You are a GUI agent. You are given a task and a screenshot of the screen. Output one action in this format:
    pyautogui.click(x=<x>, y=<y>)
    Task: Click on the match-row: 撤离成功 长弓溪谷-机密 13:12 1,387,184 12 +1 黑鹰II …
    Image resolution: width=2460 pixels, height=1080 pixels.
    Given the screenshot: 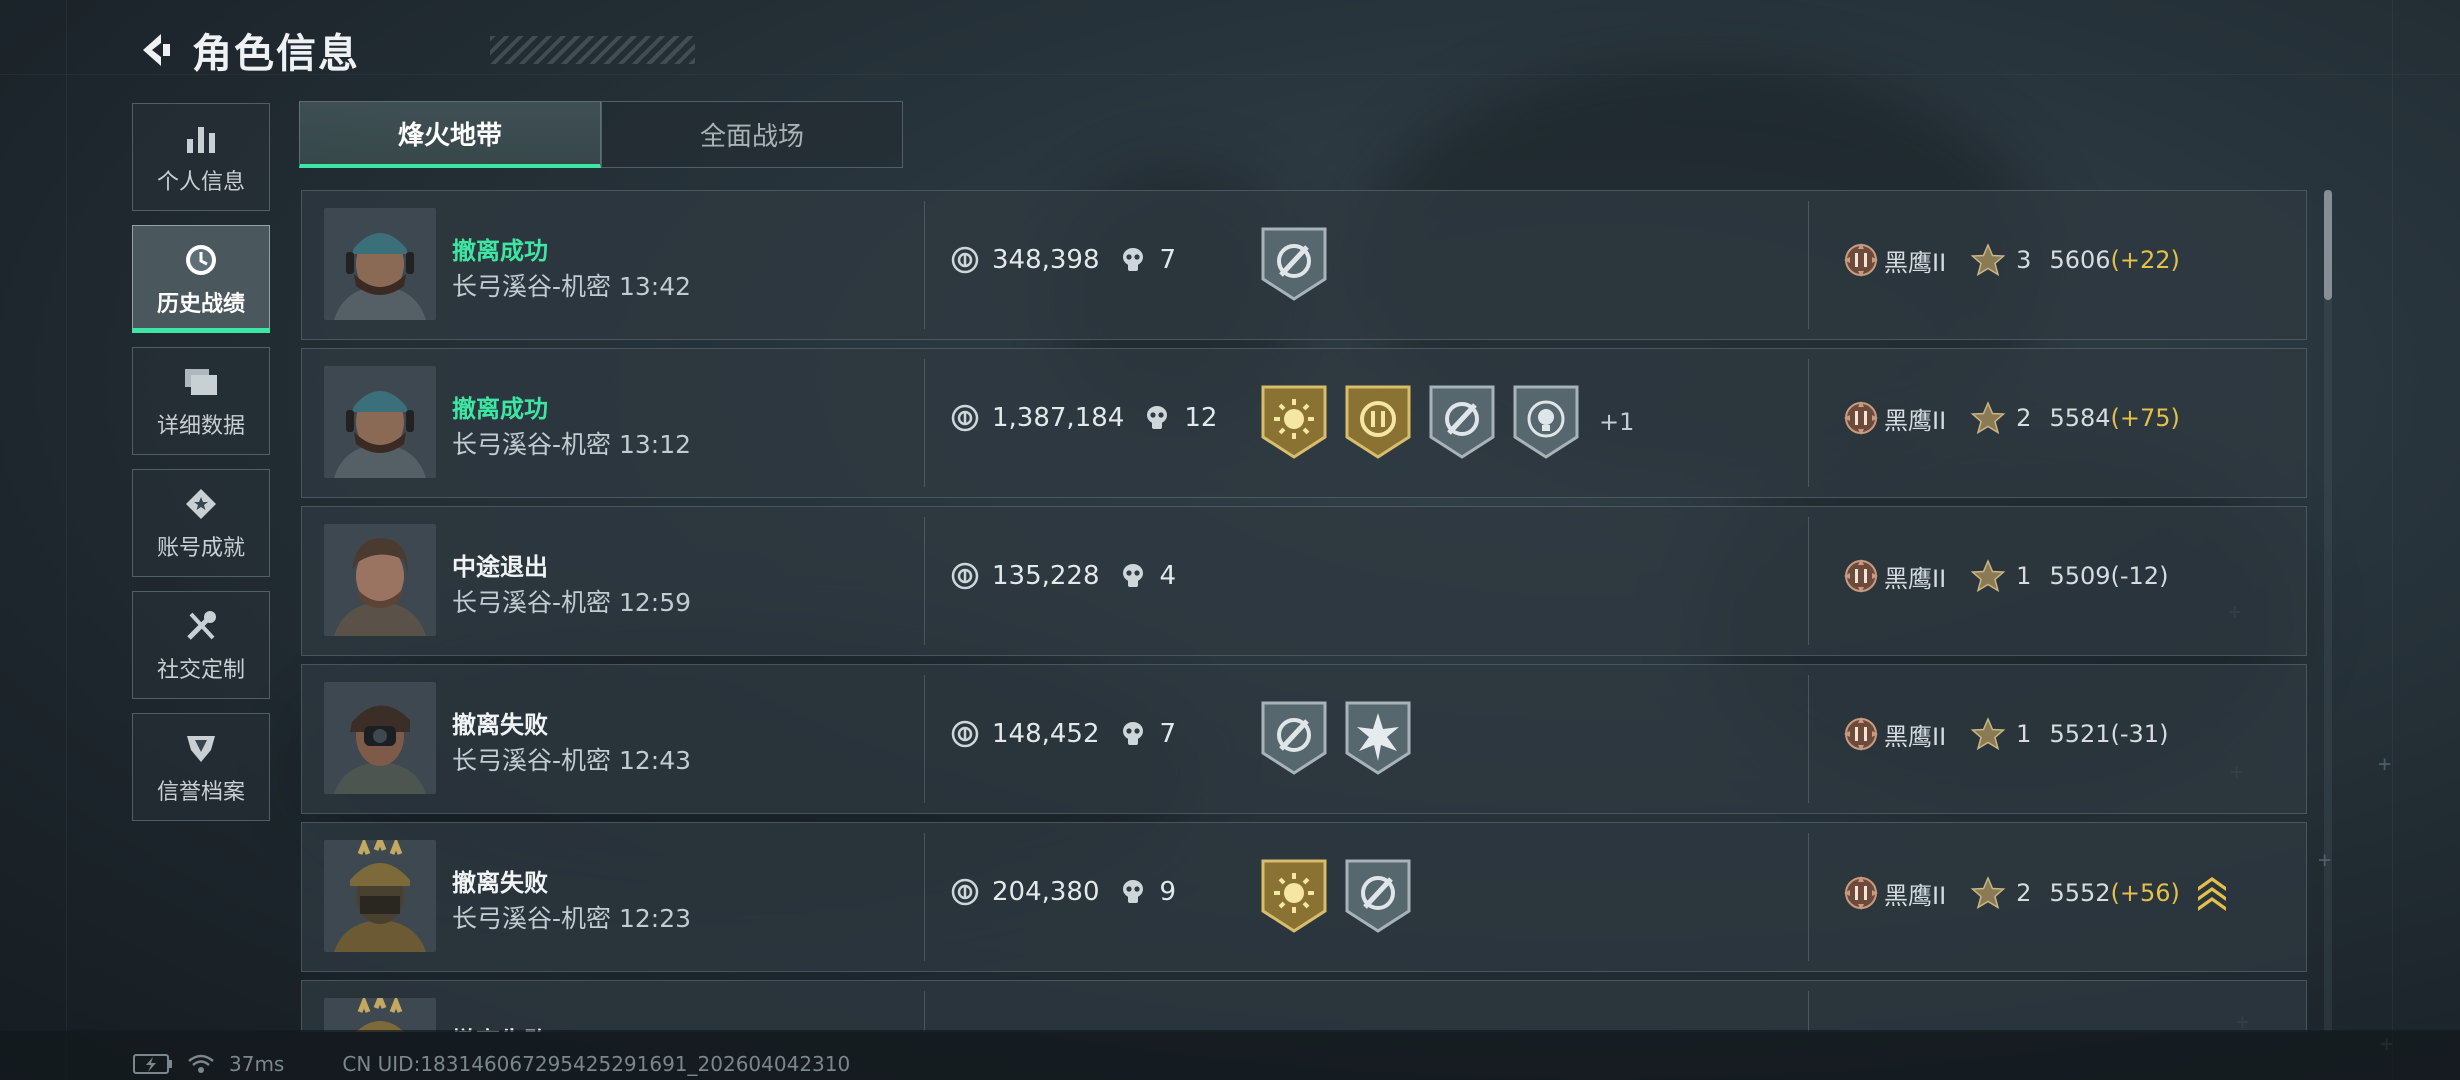 What is the action you would take?
    pyautogui.click(x=1304, y=423)
    